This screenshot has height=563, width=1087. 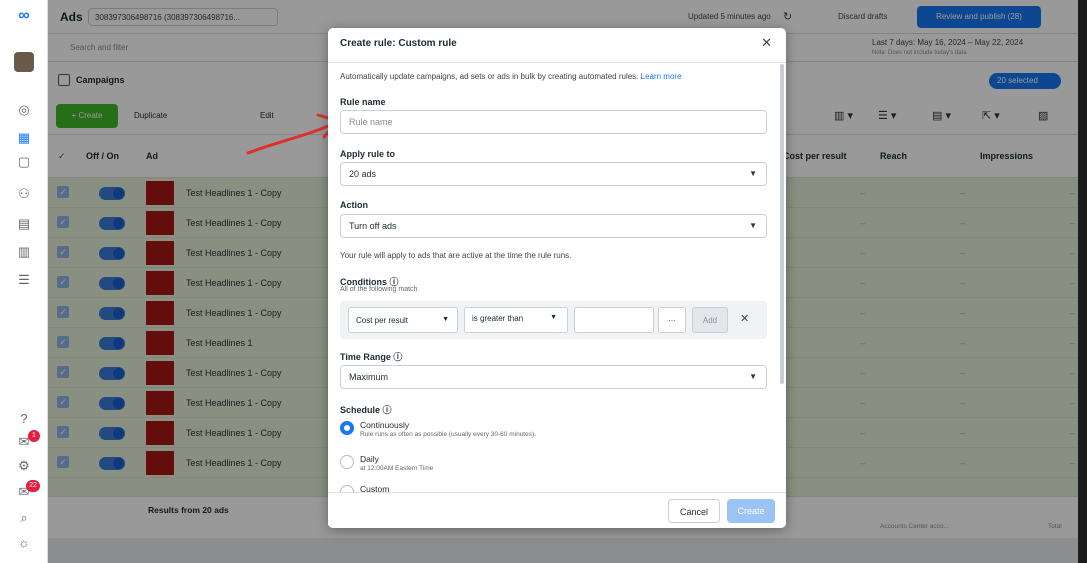 I want to click on condition-metric-select: Cost per result ▼, so click(x=403, y=320).